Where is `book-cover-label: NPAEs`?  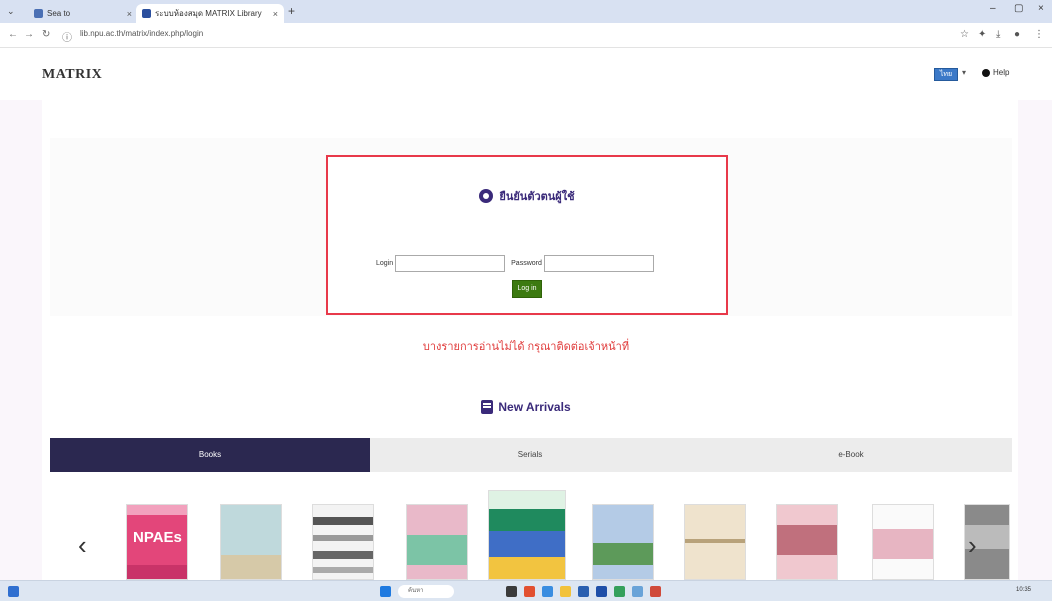 book-cover-label: NPAEs is located at coordinates (157, 537).